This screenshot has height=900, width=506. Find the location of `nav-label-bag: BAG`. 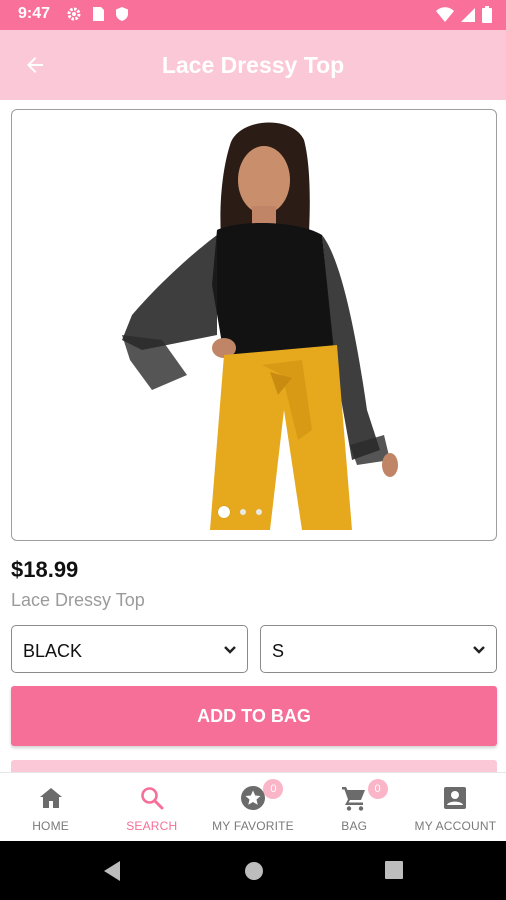

nav-label-bag: BAG is located at coordinates (354, 826).